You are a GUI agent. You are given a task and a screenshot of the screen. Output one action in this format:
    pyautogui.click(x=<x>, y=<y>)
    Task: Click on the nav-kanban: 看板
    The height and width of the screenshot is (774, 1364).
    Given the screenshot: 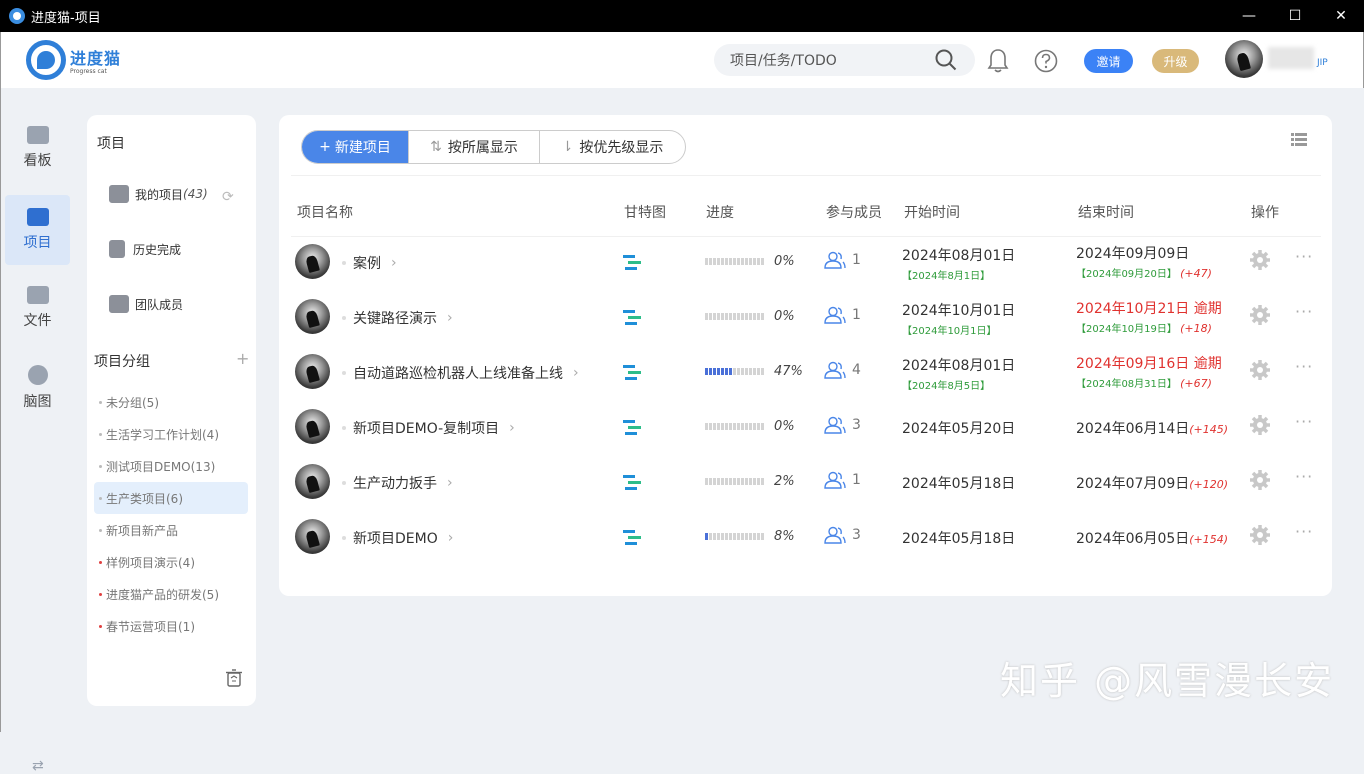 What is the action you would take?
    pyautogui.click(x=37, y=148)
    